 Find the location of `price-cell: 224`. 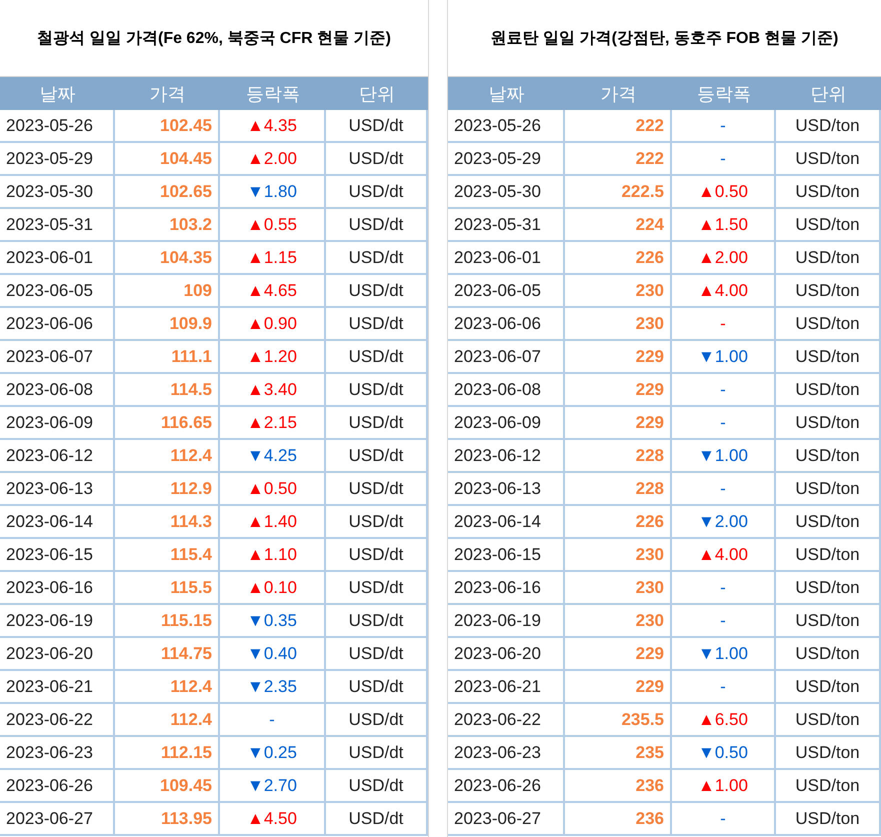

price-cell: 224 is located at coordinates (618, 225).